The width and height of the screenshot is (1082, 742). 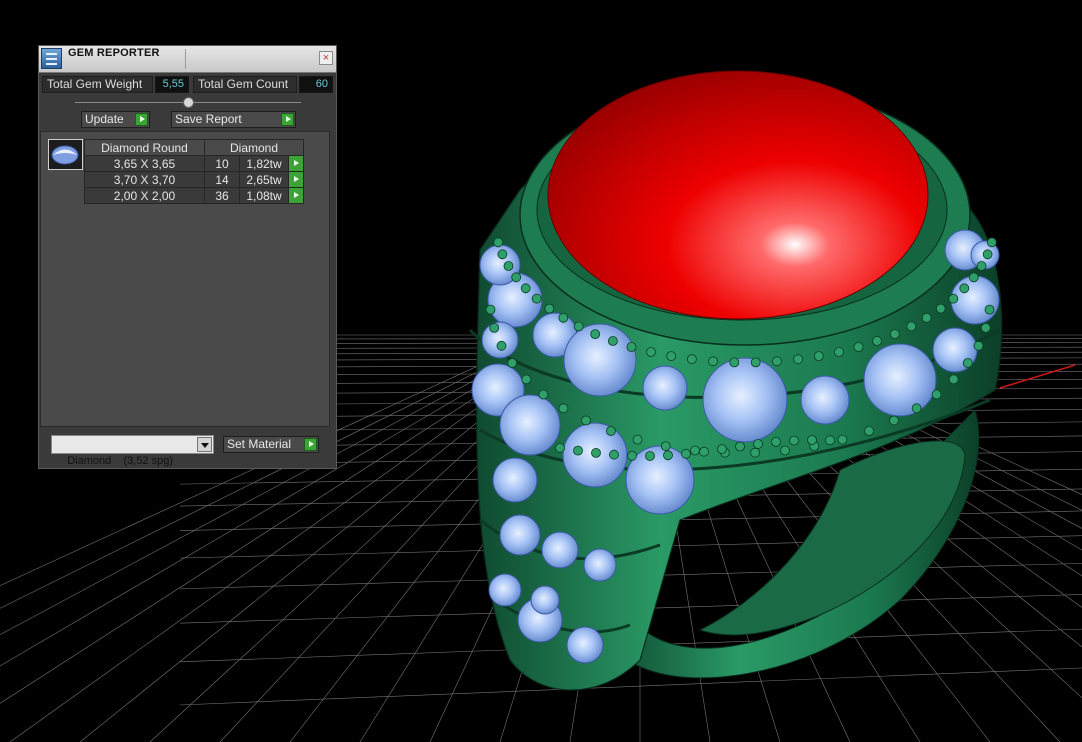 What do you see at coordinates (204, 444) in the screenshot?
I see `chevron-down-icon` at bounding box center [204, 444].